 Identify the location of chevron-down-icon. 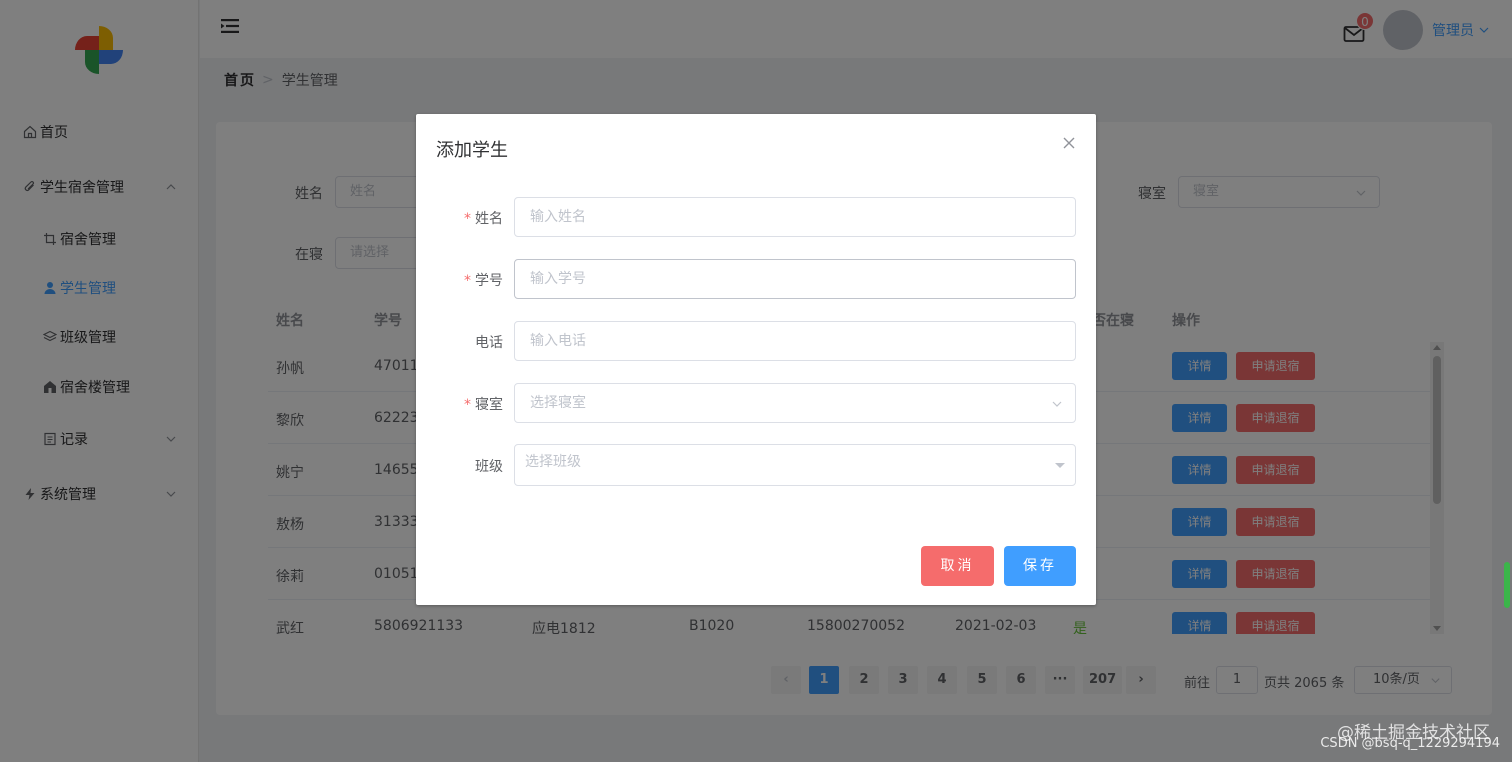
(1057, 404).